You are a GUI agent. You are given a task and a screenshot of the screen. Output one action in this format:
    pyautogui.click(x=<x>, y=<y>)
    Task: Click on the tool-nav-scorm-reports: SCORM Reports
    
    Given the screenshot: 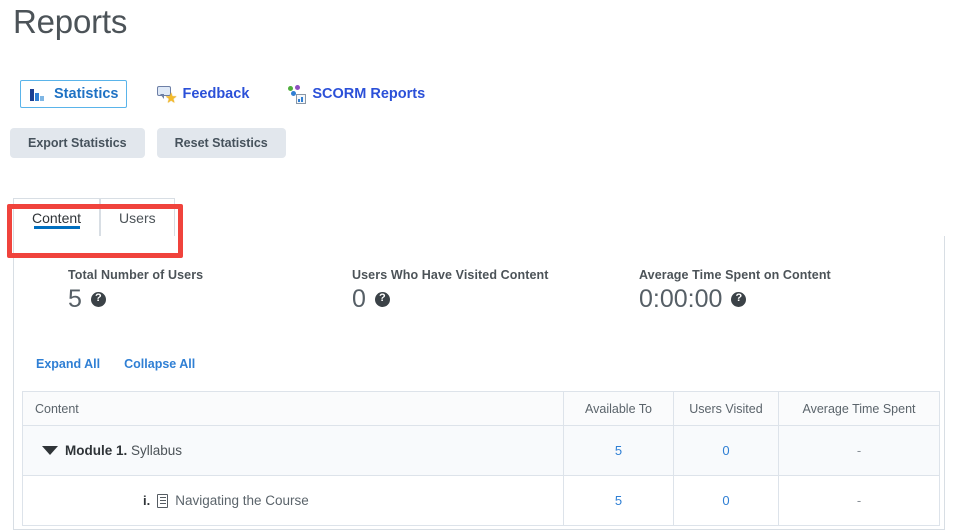 What is the action you would take?
    pyautogui.click(x=356, y=94)
    